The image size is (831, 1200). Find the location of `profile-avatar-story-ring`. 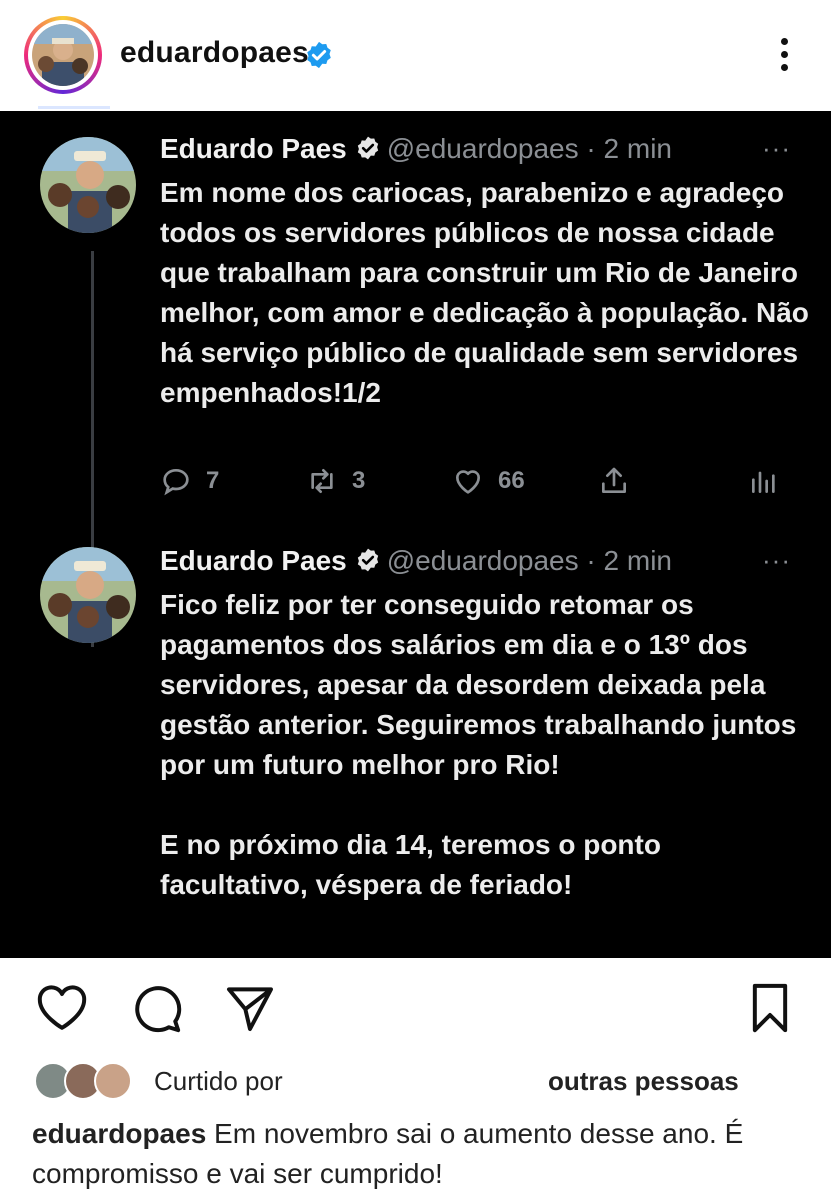

profile-avatar-story-ring is located at coordinates (63, 55).